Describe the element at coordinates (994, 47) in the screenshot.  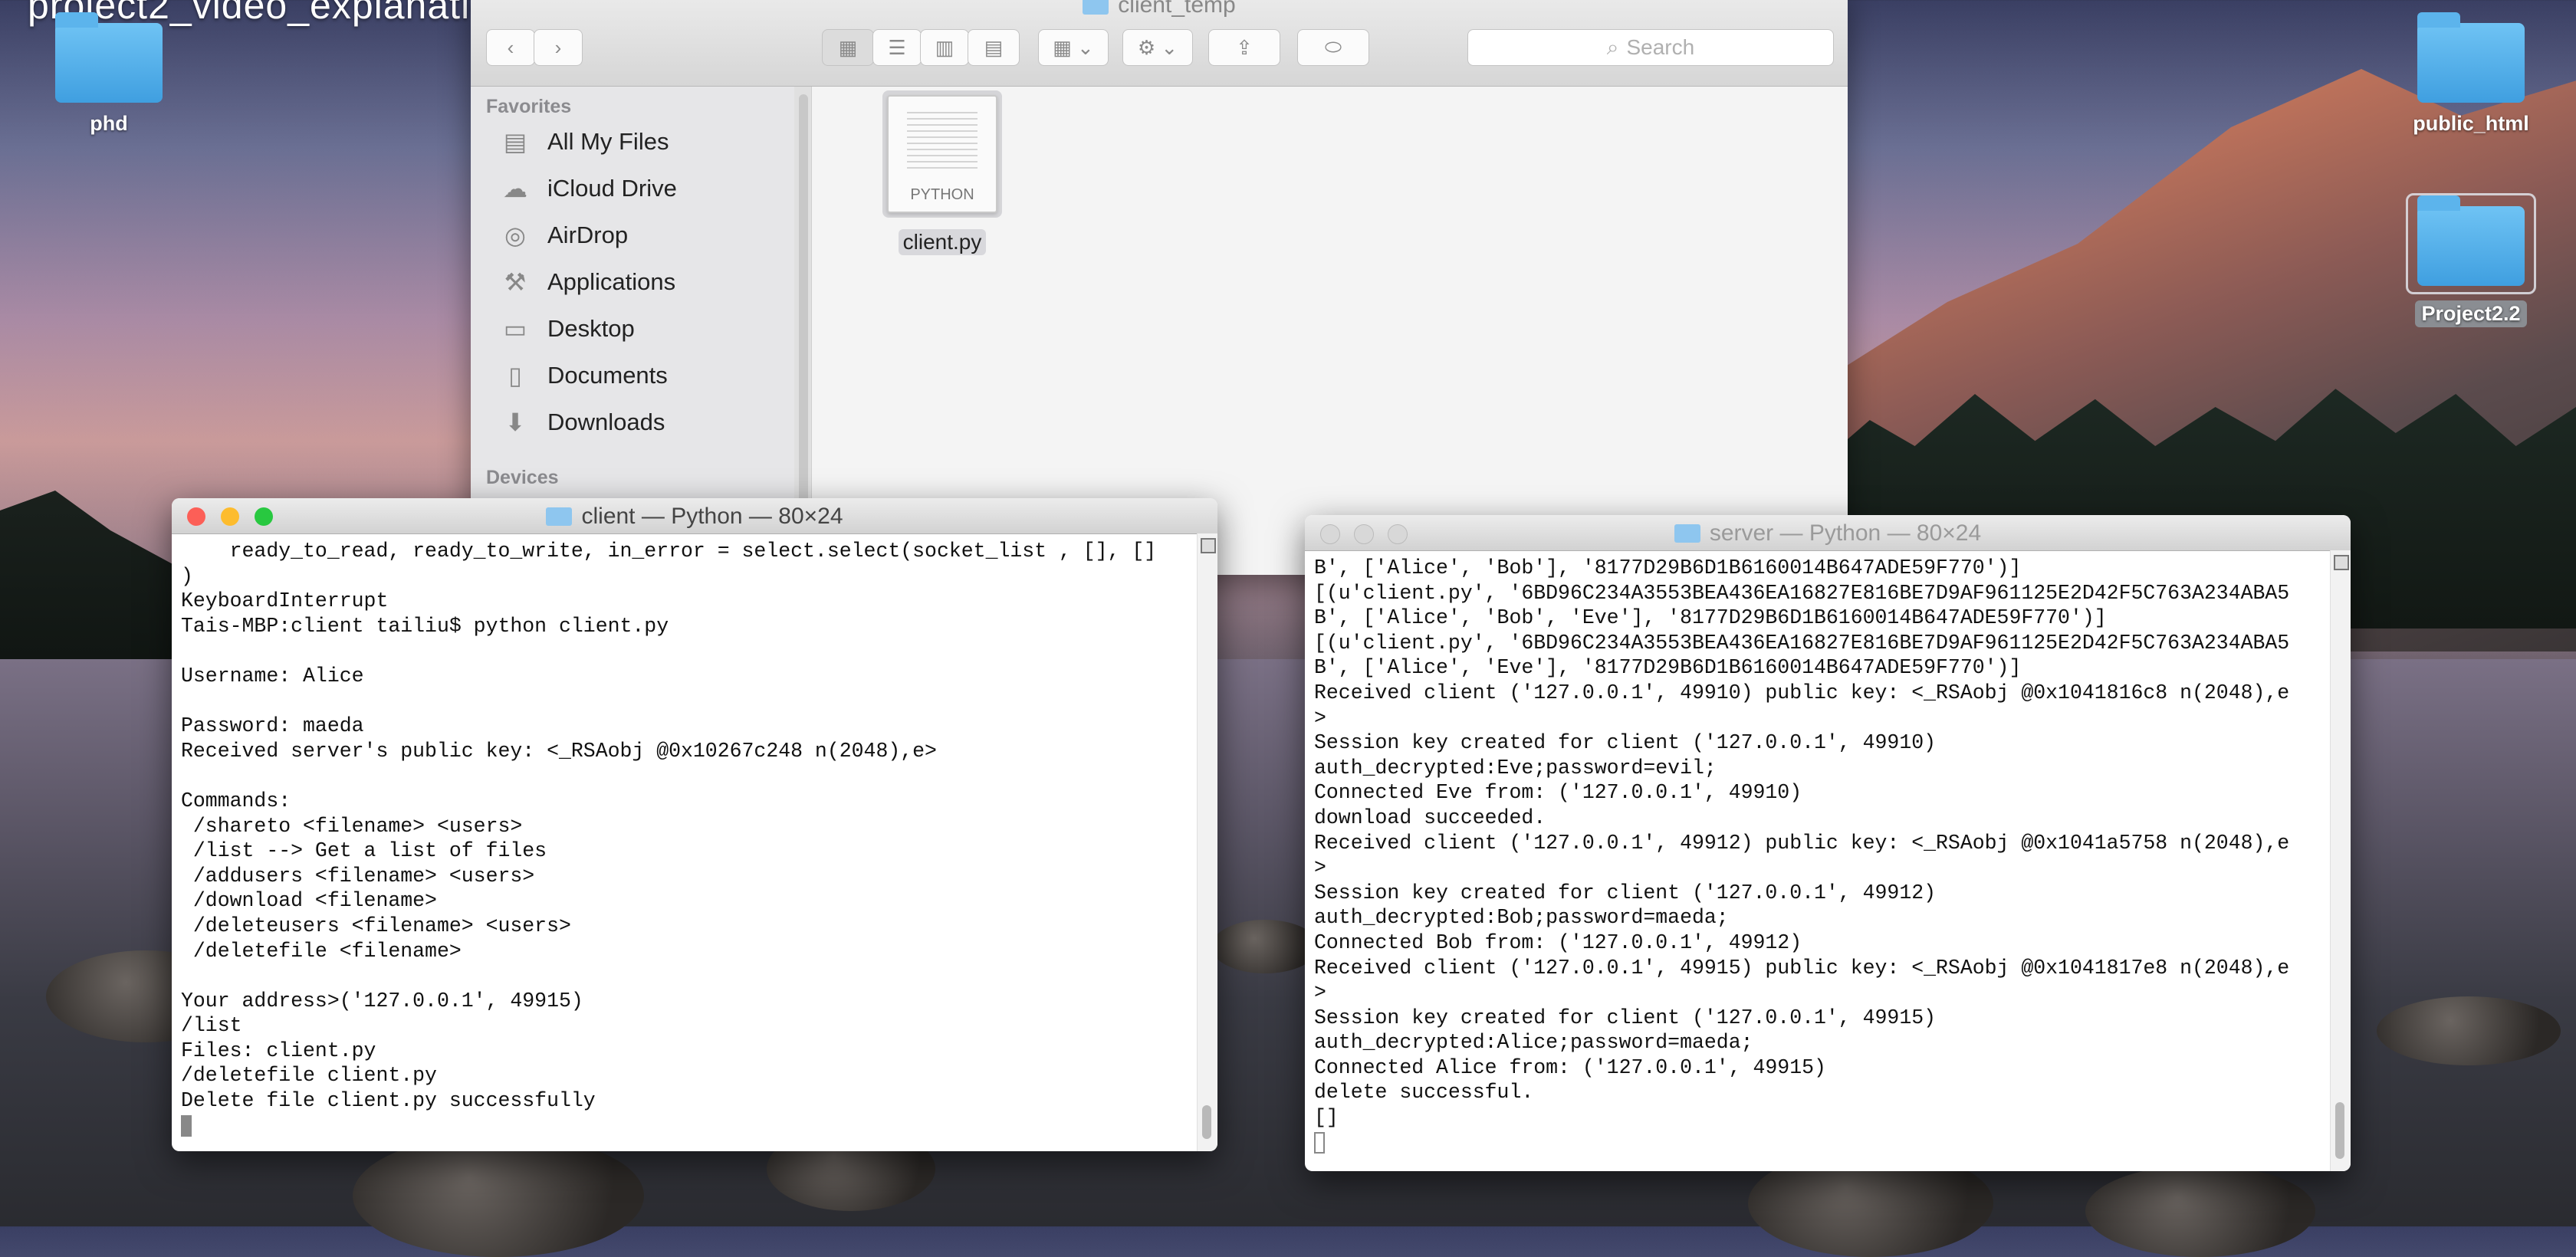
I see `coverflow-view-button: ▤` at that location.